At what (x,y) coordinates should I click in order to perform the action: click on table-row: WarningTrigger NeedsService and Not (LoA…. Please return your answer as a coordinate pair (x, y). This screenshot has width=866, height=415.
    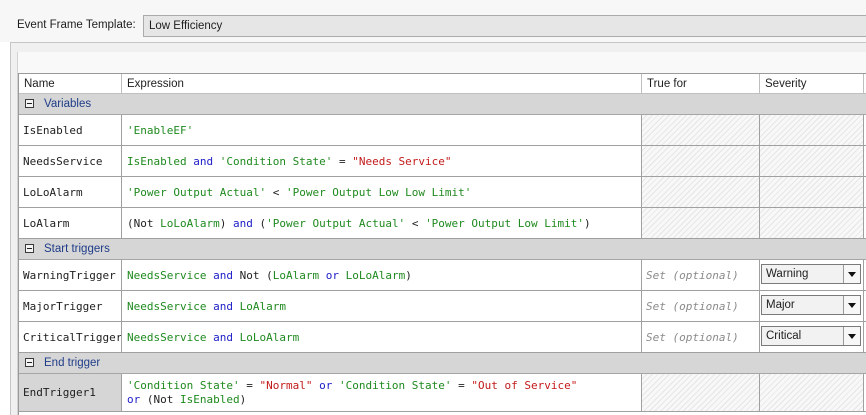
    Looking at the image, I should click on (442, 275).